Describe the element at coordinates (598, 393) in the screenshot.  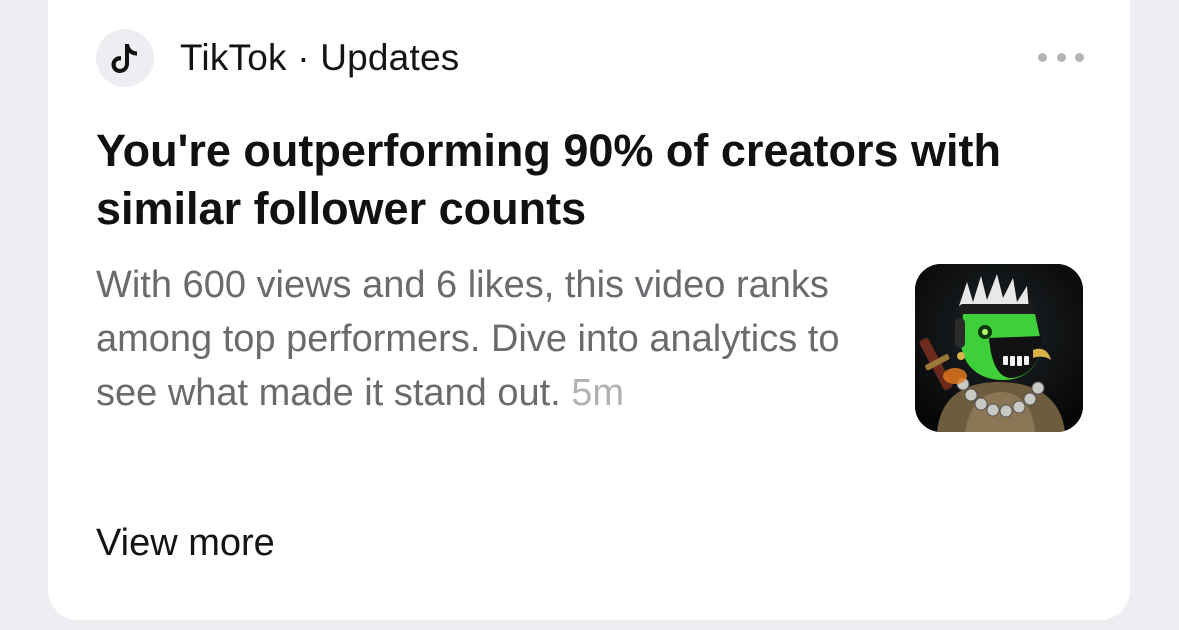
I see `timestamp: 5m` at that location.